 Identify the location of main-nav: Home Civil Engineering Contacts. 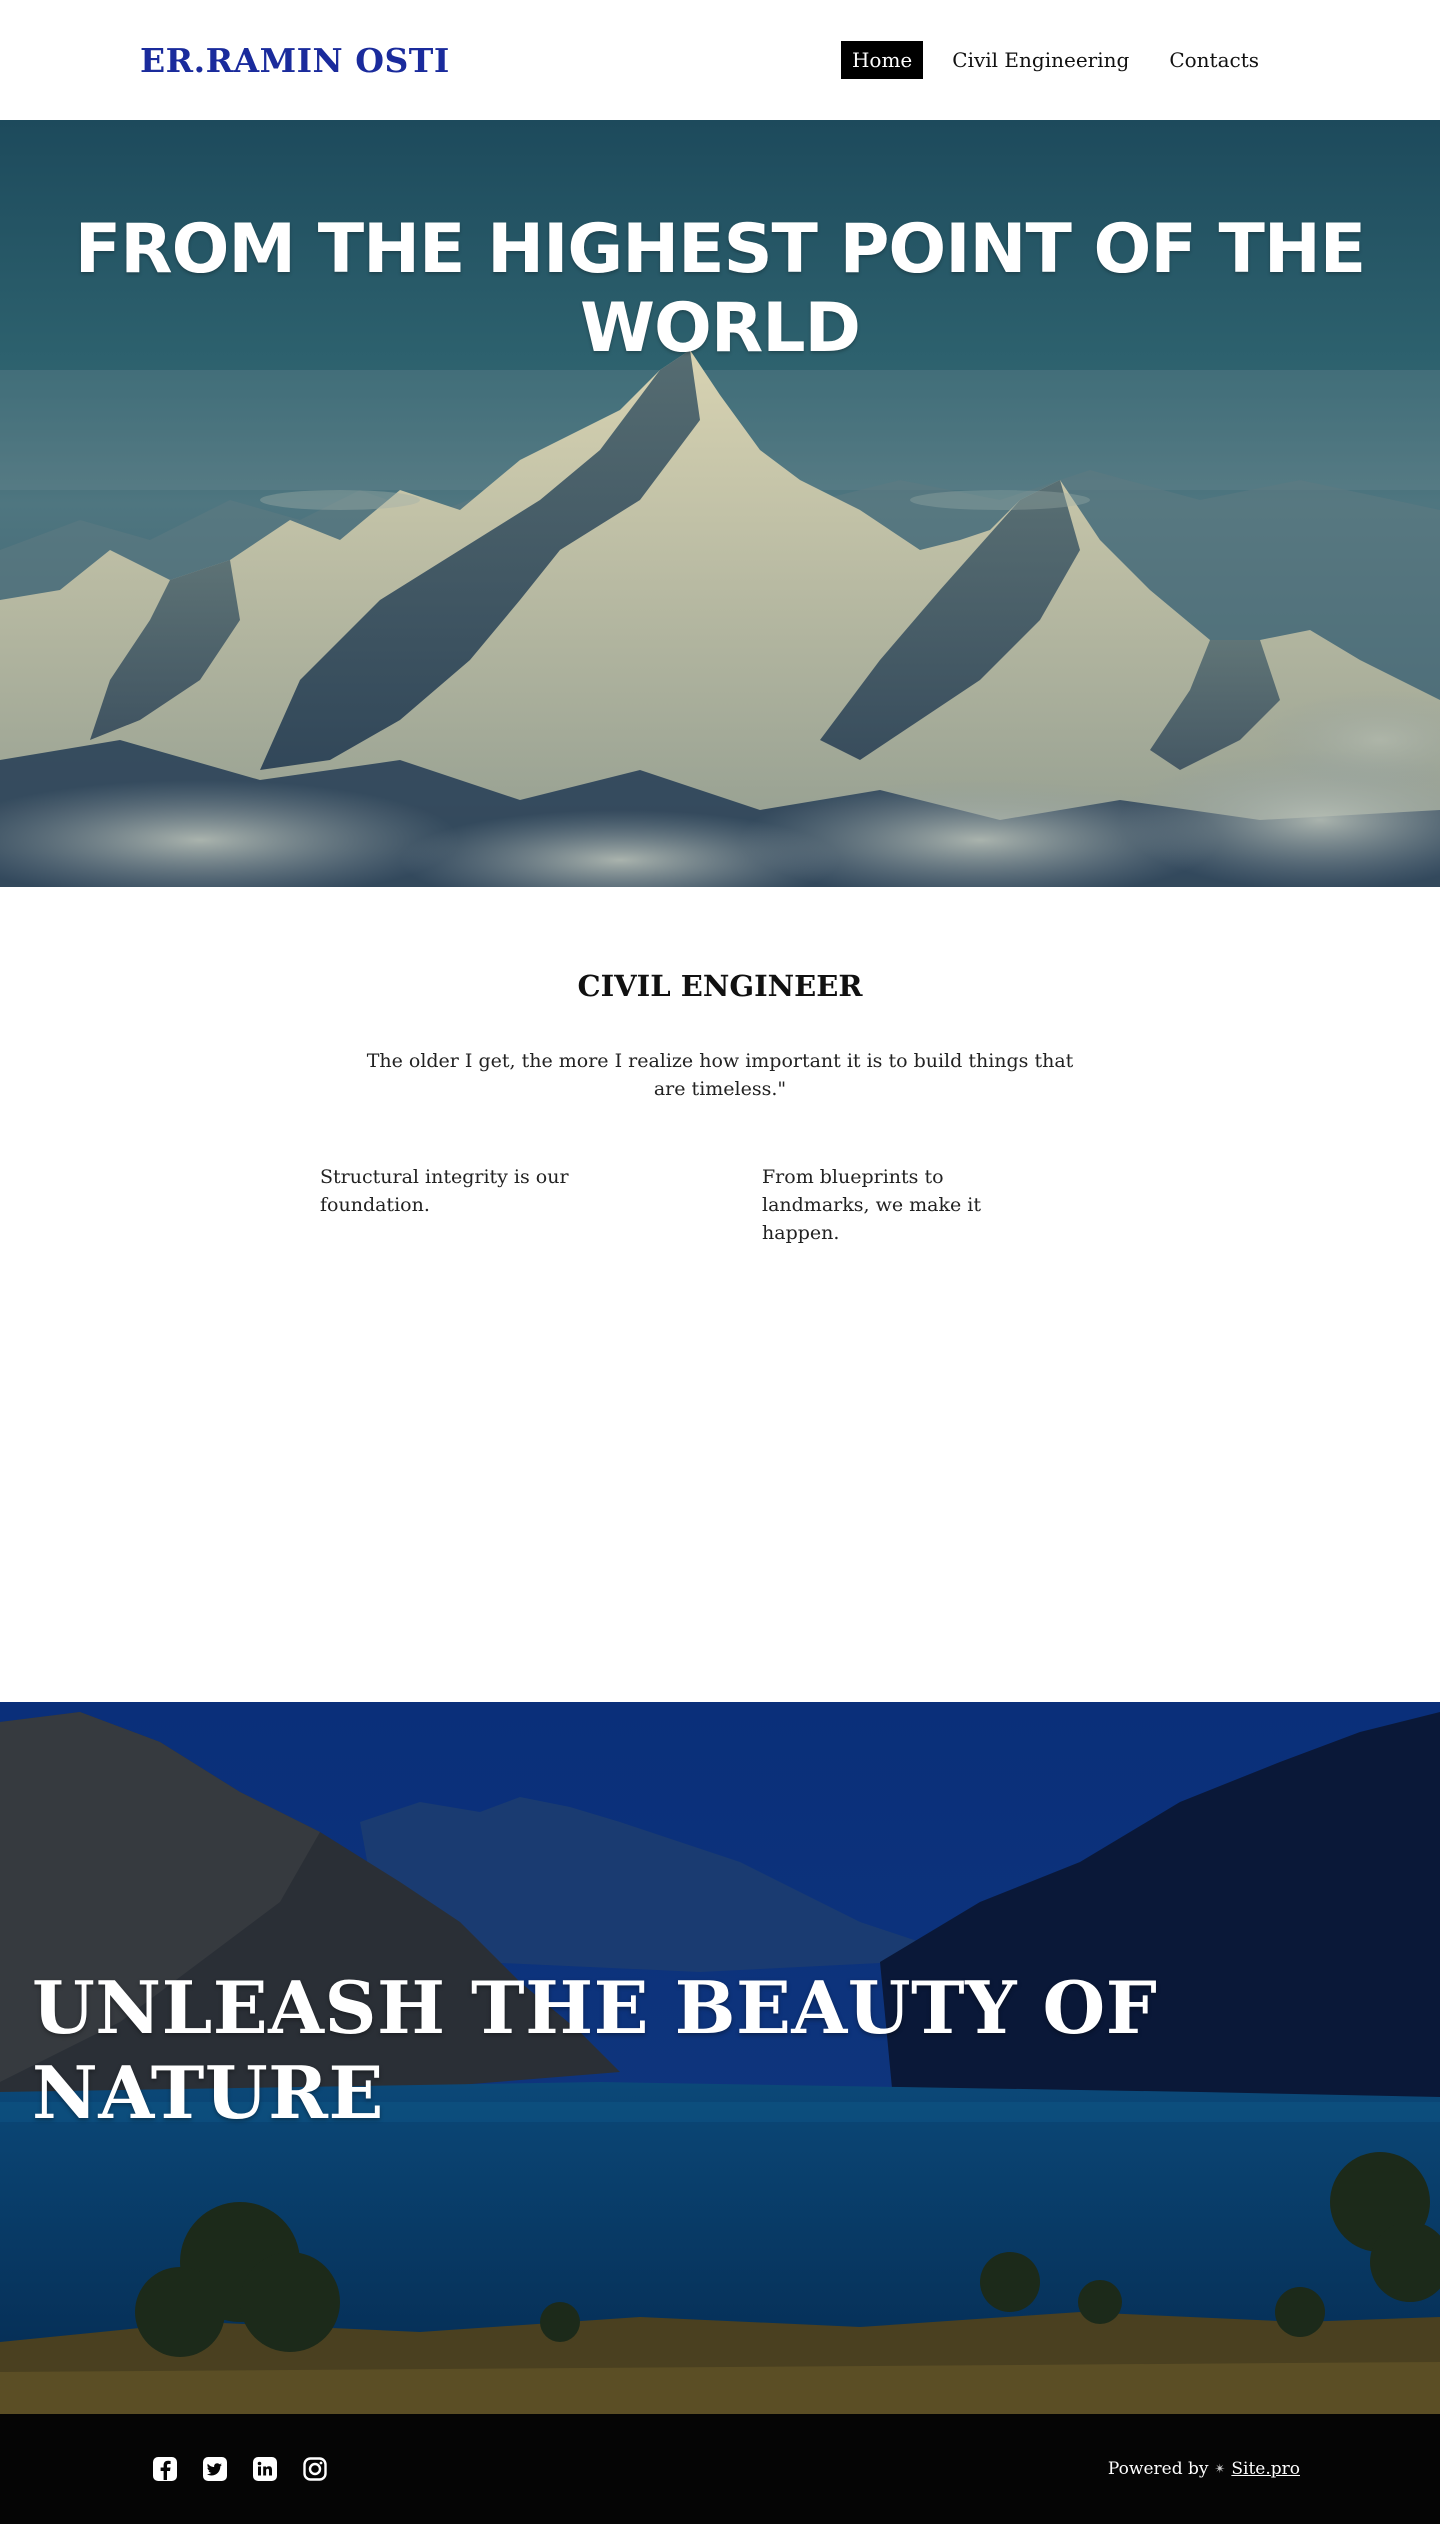
(1055, 60).